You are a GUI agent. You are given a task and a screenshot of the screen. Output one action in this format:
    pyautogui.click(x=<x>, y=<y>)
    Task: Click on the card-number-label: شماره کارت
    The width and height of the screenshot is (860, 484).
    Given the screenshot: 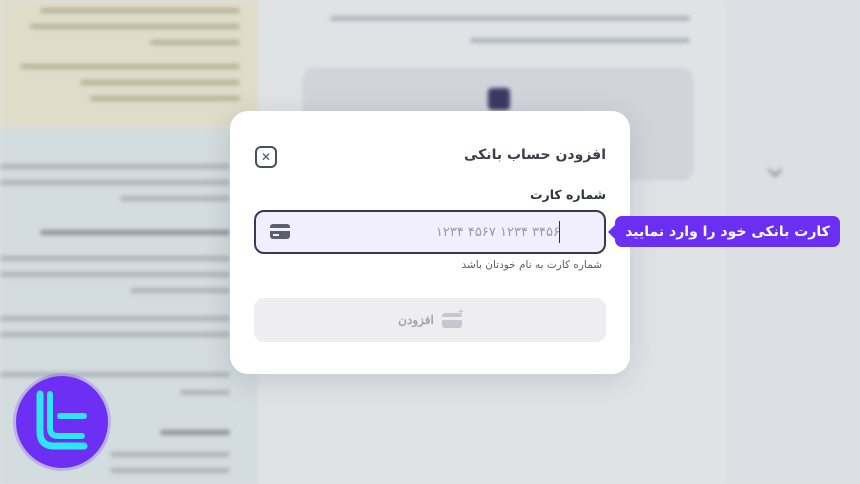 What is the action you would take?
    pyautogui.click(x=567, y=194)
    